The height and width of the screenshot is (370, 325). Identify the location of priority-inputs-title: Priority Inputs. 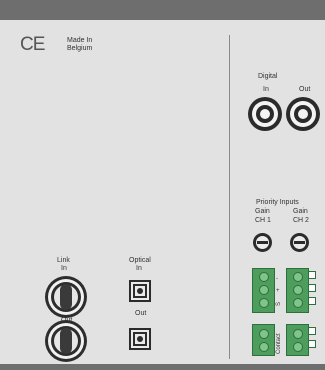
(277, 202).